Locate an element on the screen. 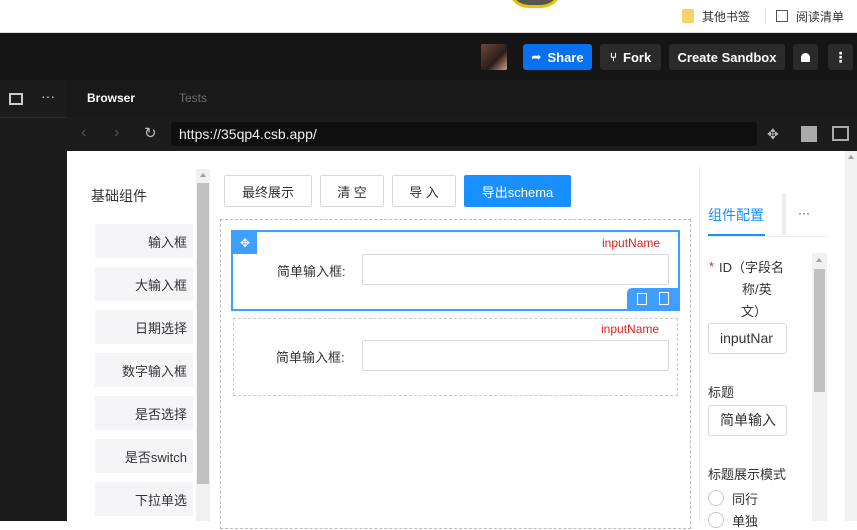 This screenshot has width=857, height=530. component-label: 大输入框 is located at coordinates (160, 285).